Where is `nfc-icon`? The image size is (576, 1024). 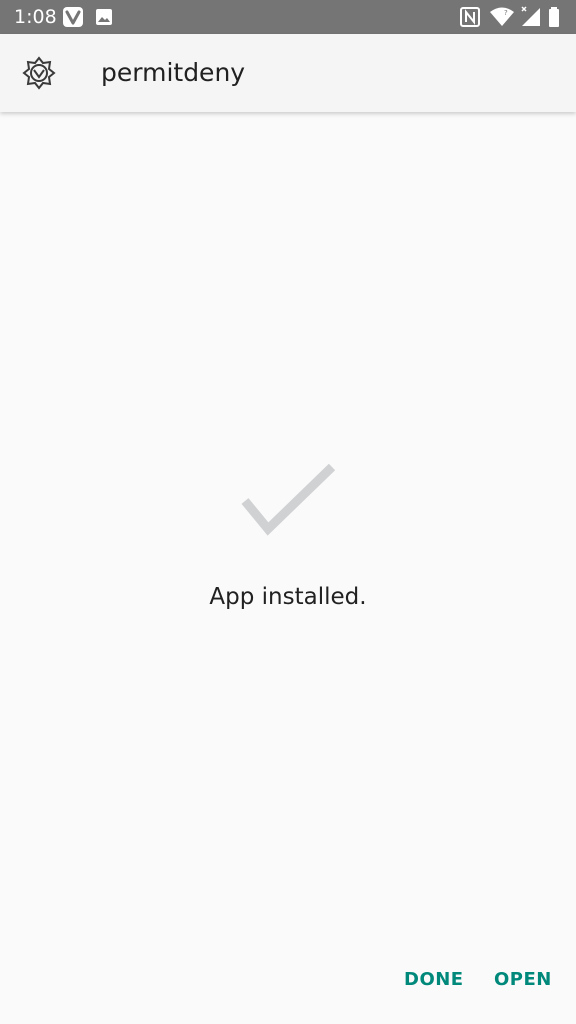
nfc-icon is located at coordinates (470, 17).